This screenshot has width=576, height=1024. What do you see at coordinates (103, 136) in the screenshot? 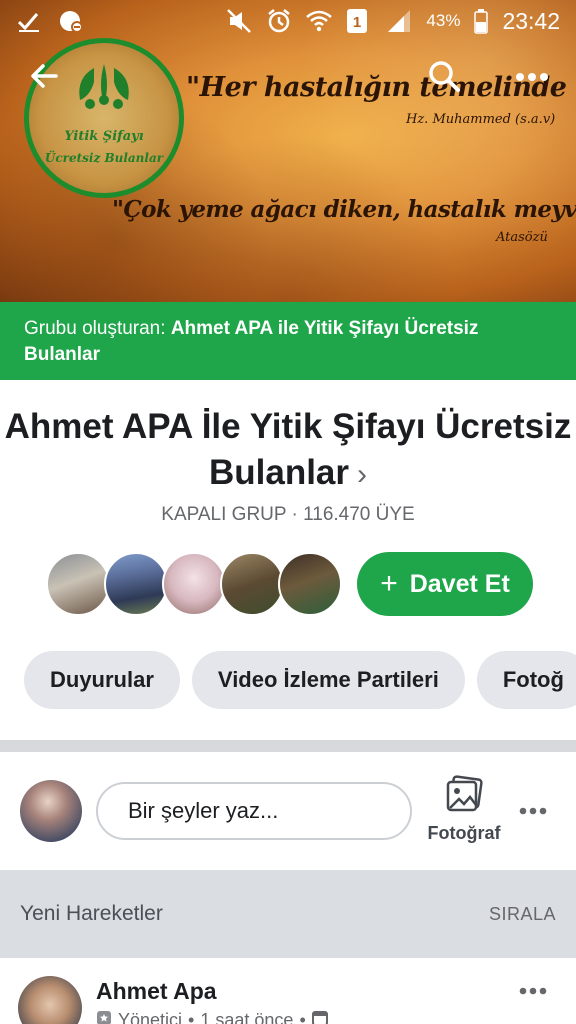
I see `logo-text-line1: Yitik Şifayı` at bounding box center [103, 136].